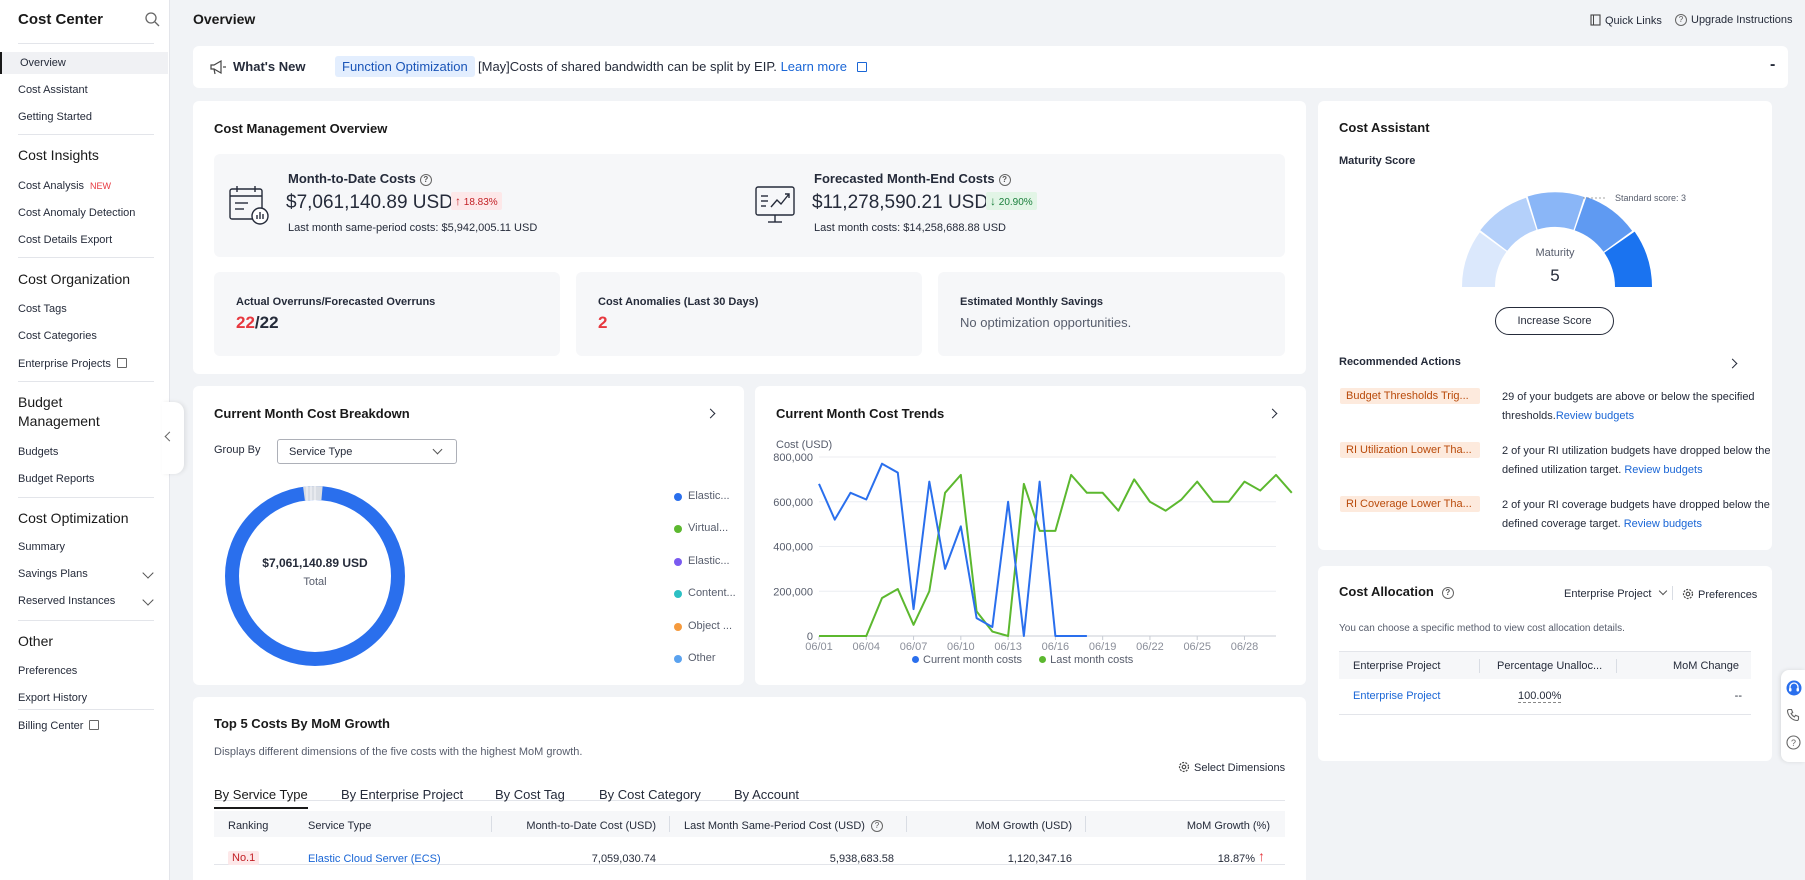  I want to click on sidebar-item-cost-tags: Cost Tags, so click(42, 309).